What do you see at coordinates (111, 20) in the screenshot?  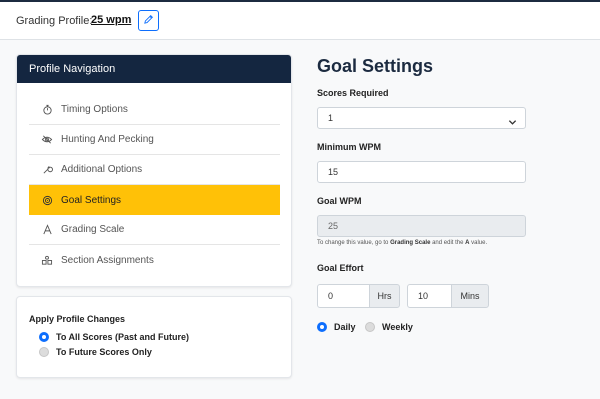 I see `grading-profile-value: 25 wpm` at bounding box center [111, 20].